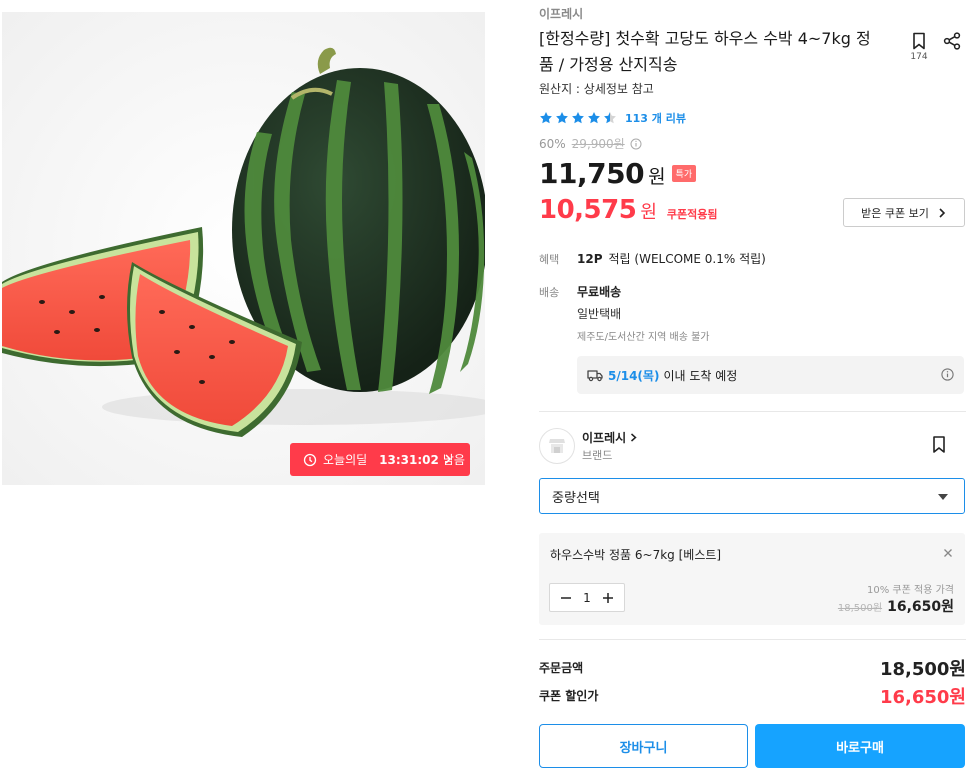 Image resolution: width=970 pixels, height=779 pixels. What do you see at coordinates (860, 746) in the screenshot?
I see `buy-now-button: 바로구매` at bounding box center [860, 746].